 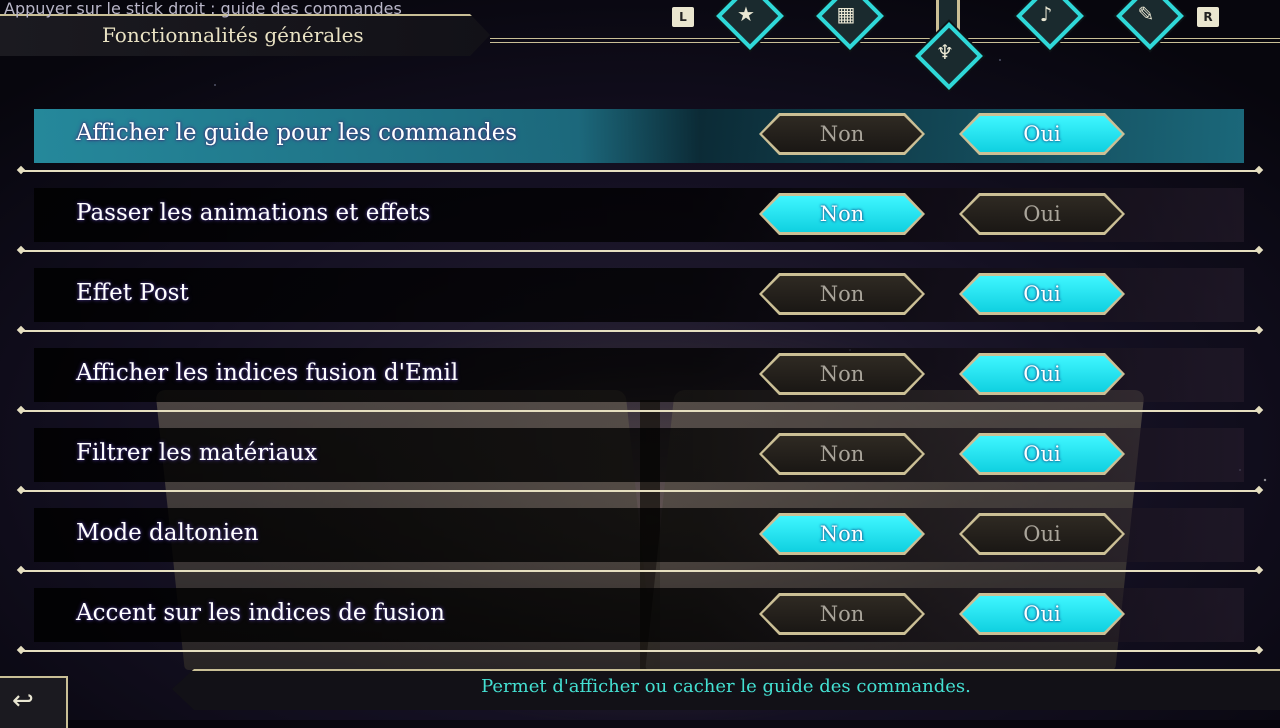 What do you see at coordinates (640, 527) in the screenshot?
I see `option-row: Mode daltonien Non Oui` at bounding box center [640, 527].